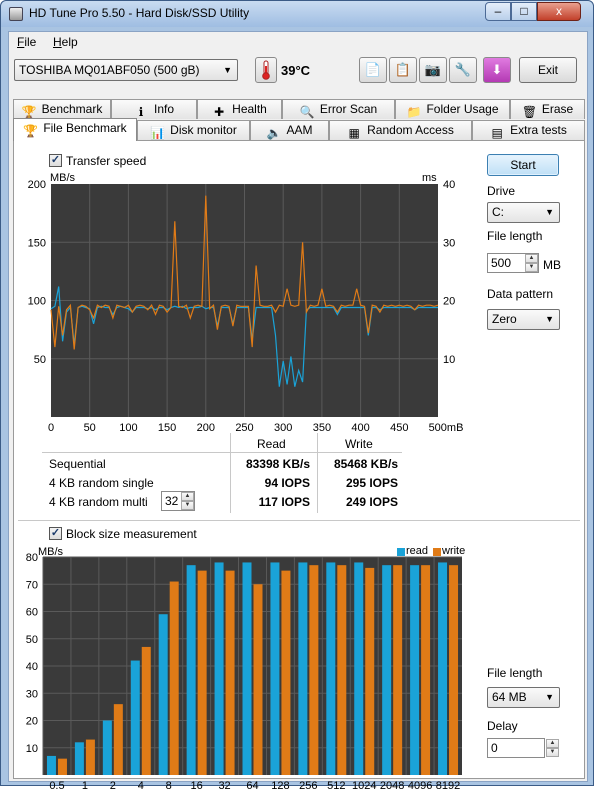 The image size is (594, 803). What do you see at coordinates (559, 11) in the screenshot?
I see `close-button: x` at bounding box center [559, 11].